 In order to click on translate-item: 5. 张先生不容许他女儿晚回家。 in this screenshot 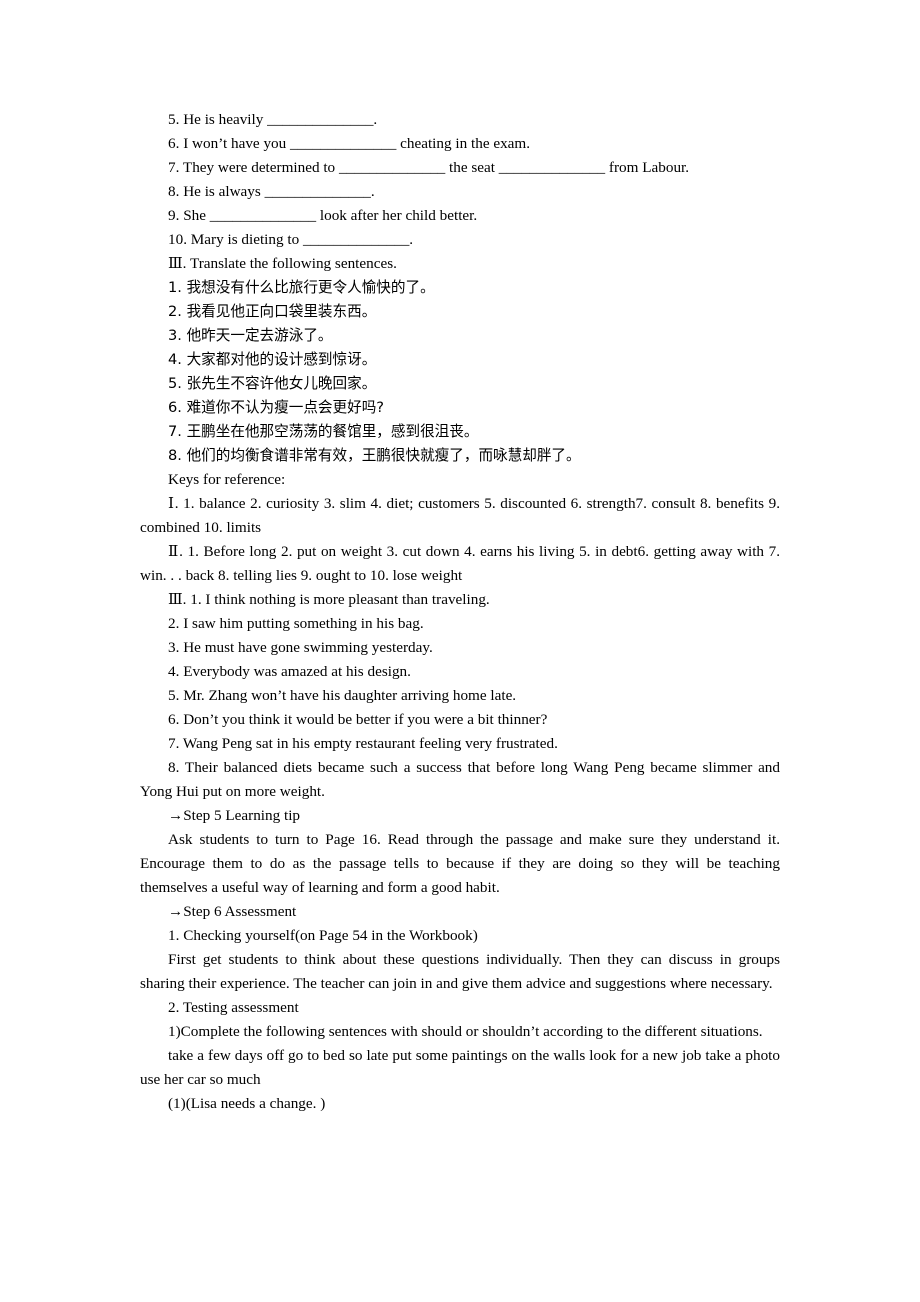, I will do `click(272, 383)`.